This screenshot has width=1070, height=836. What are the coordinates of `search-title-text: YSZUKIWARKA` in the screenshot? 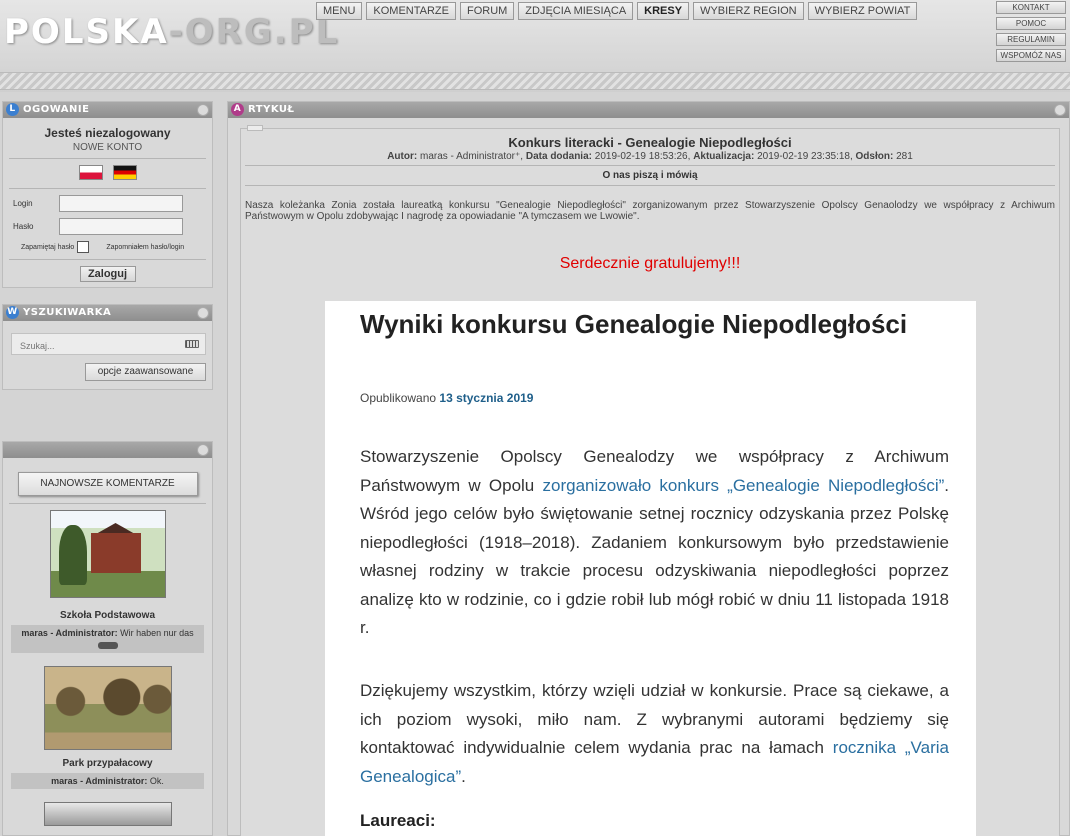 It's located at (67, 312).